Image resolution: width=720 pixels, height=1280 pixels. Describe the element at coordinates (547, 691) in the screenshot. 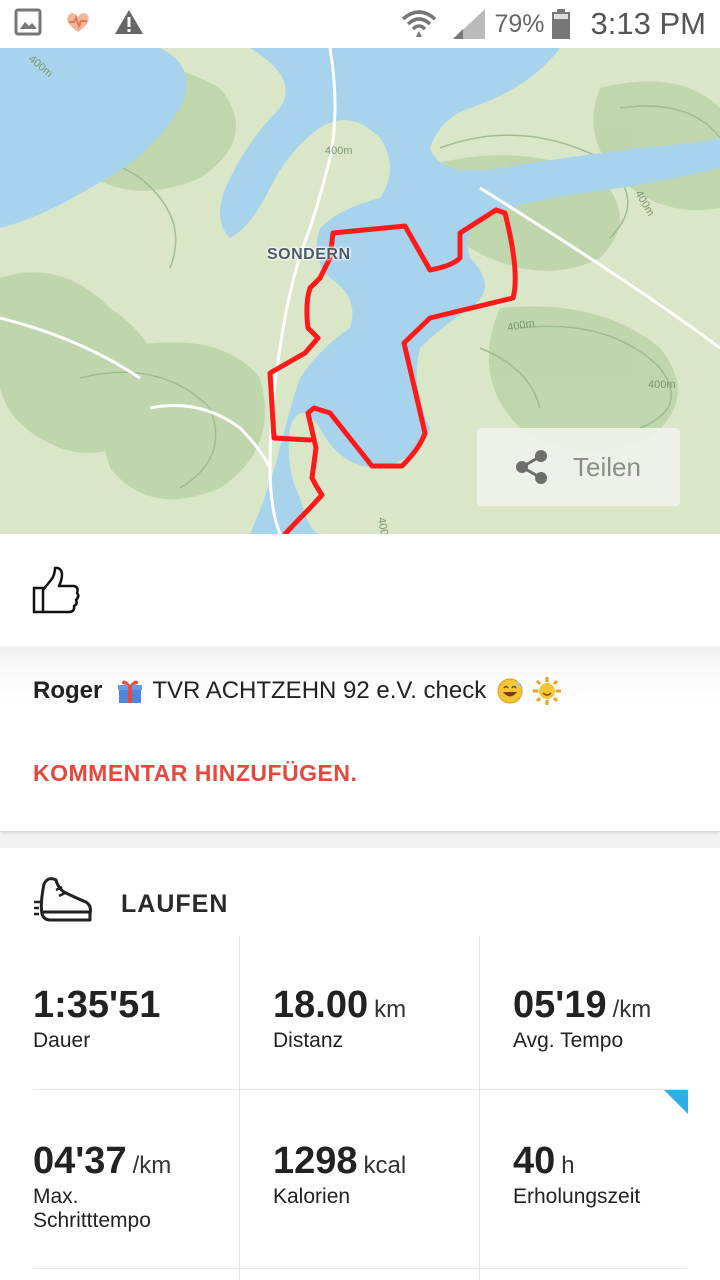

I see `sun-emoji` at that location.